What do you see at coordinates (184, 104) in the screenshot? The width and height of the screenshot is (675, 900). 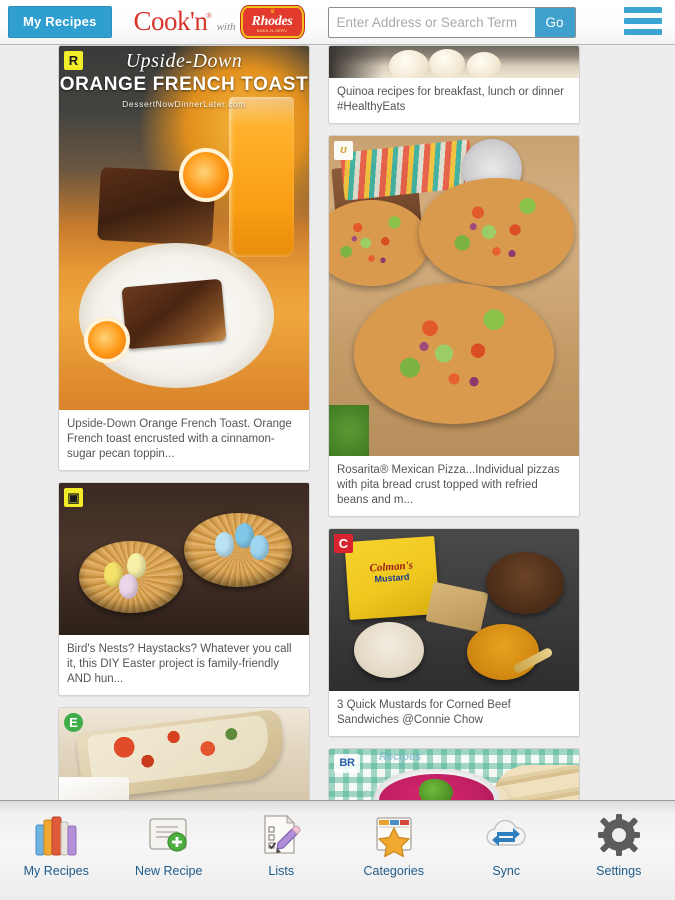 I see `overlay-url-text: DessertNowDinnerLater.com` at bounding box center [184, 104].